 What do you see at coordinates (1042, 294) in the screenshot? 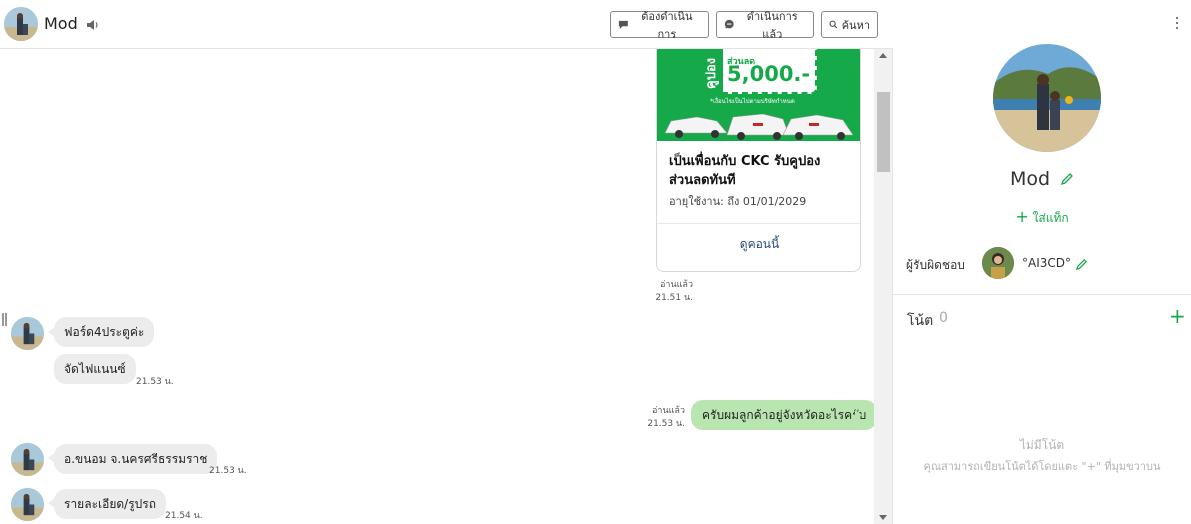
I see `panel-divider` at bounding box center [1042, 294].